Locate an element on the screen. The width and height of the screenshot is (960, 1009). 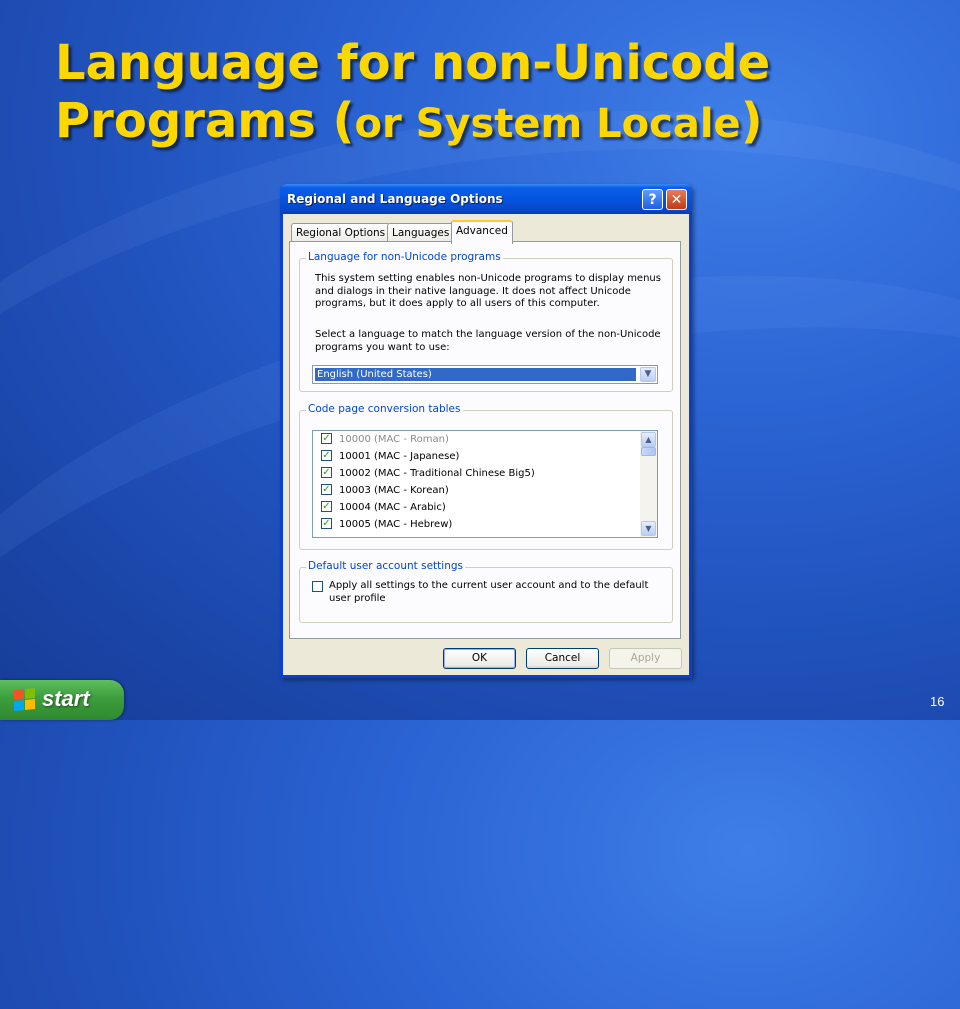
list-item-label: 10005 (MAC - Hebrew) is located at coordinates (396, 524).